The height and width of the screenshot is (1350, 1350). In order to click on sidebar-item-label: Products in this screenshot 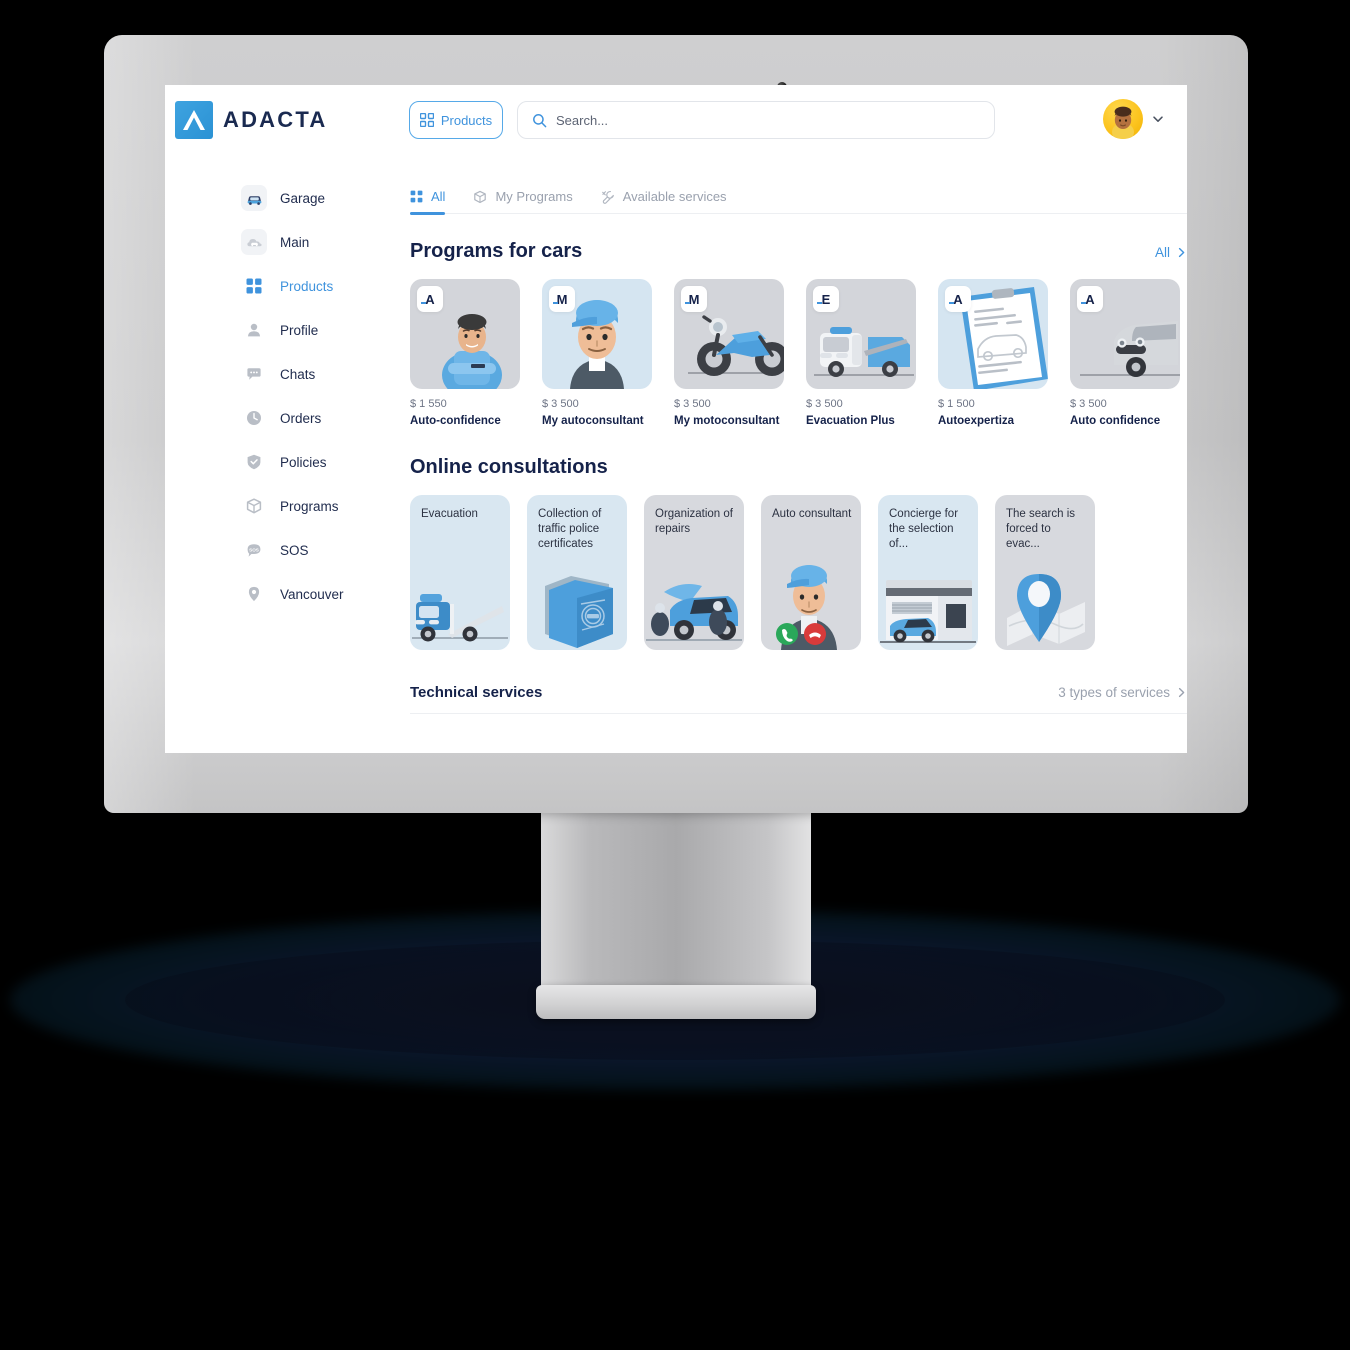, I will do `click(307, 286)`.